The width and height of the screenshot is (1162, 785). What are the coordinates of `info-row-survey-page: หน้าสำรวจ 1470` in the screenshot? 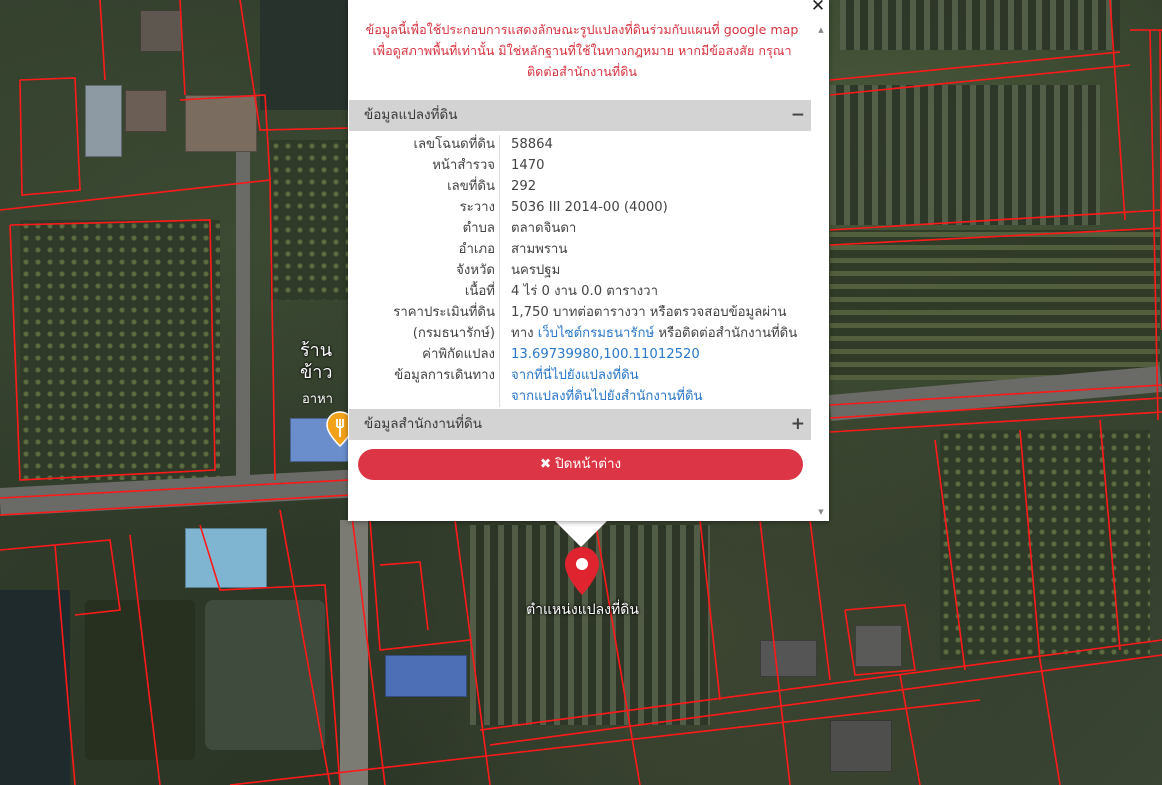 It's located at (580, 165).